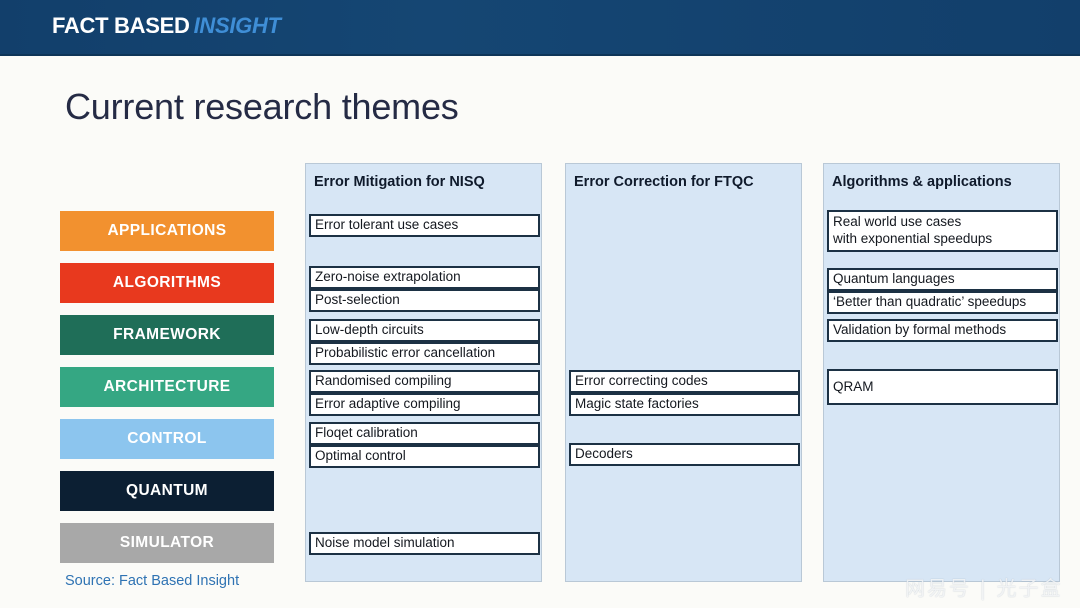 This screenshot has width=1080, height=608. I want to click on layer-label: ARCHITECTURE, so click(167, 386).